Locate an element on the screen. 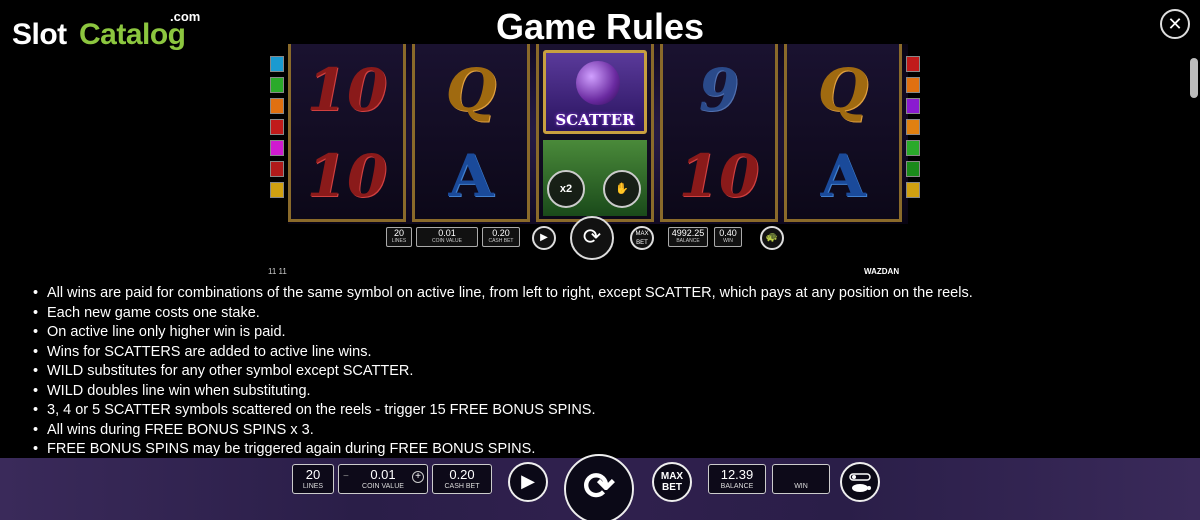 The image size is (1200, 520). preview-spin-icon: ⟳ is located at coordinates (592, 238).